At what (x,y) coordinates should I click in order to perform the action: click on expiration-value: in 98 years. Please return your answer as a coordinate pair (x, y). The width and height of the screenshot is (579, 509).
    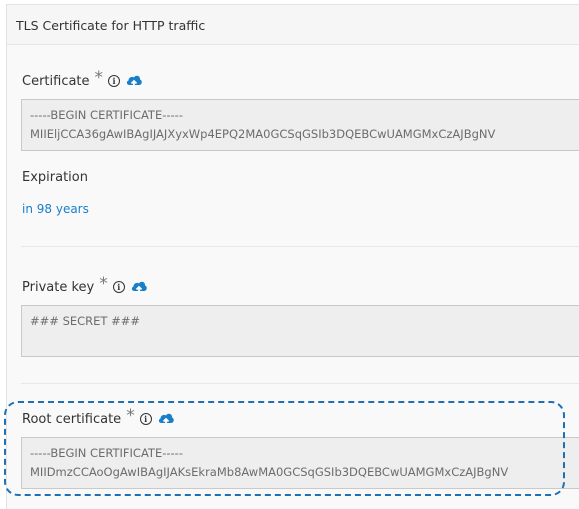
    Looking at the image, I should click on (55, 209).